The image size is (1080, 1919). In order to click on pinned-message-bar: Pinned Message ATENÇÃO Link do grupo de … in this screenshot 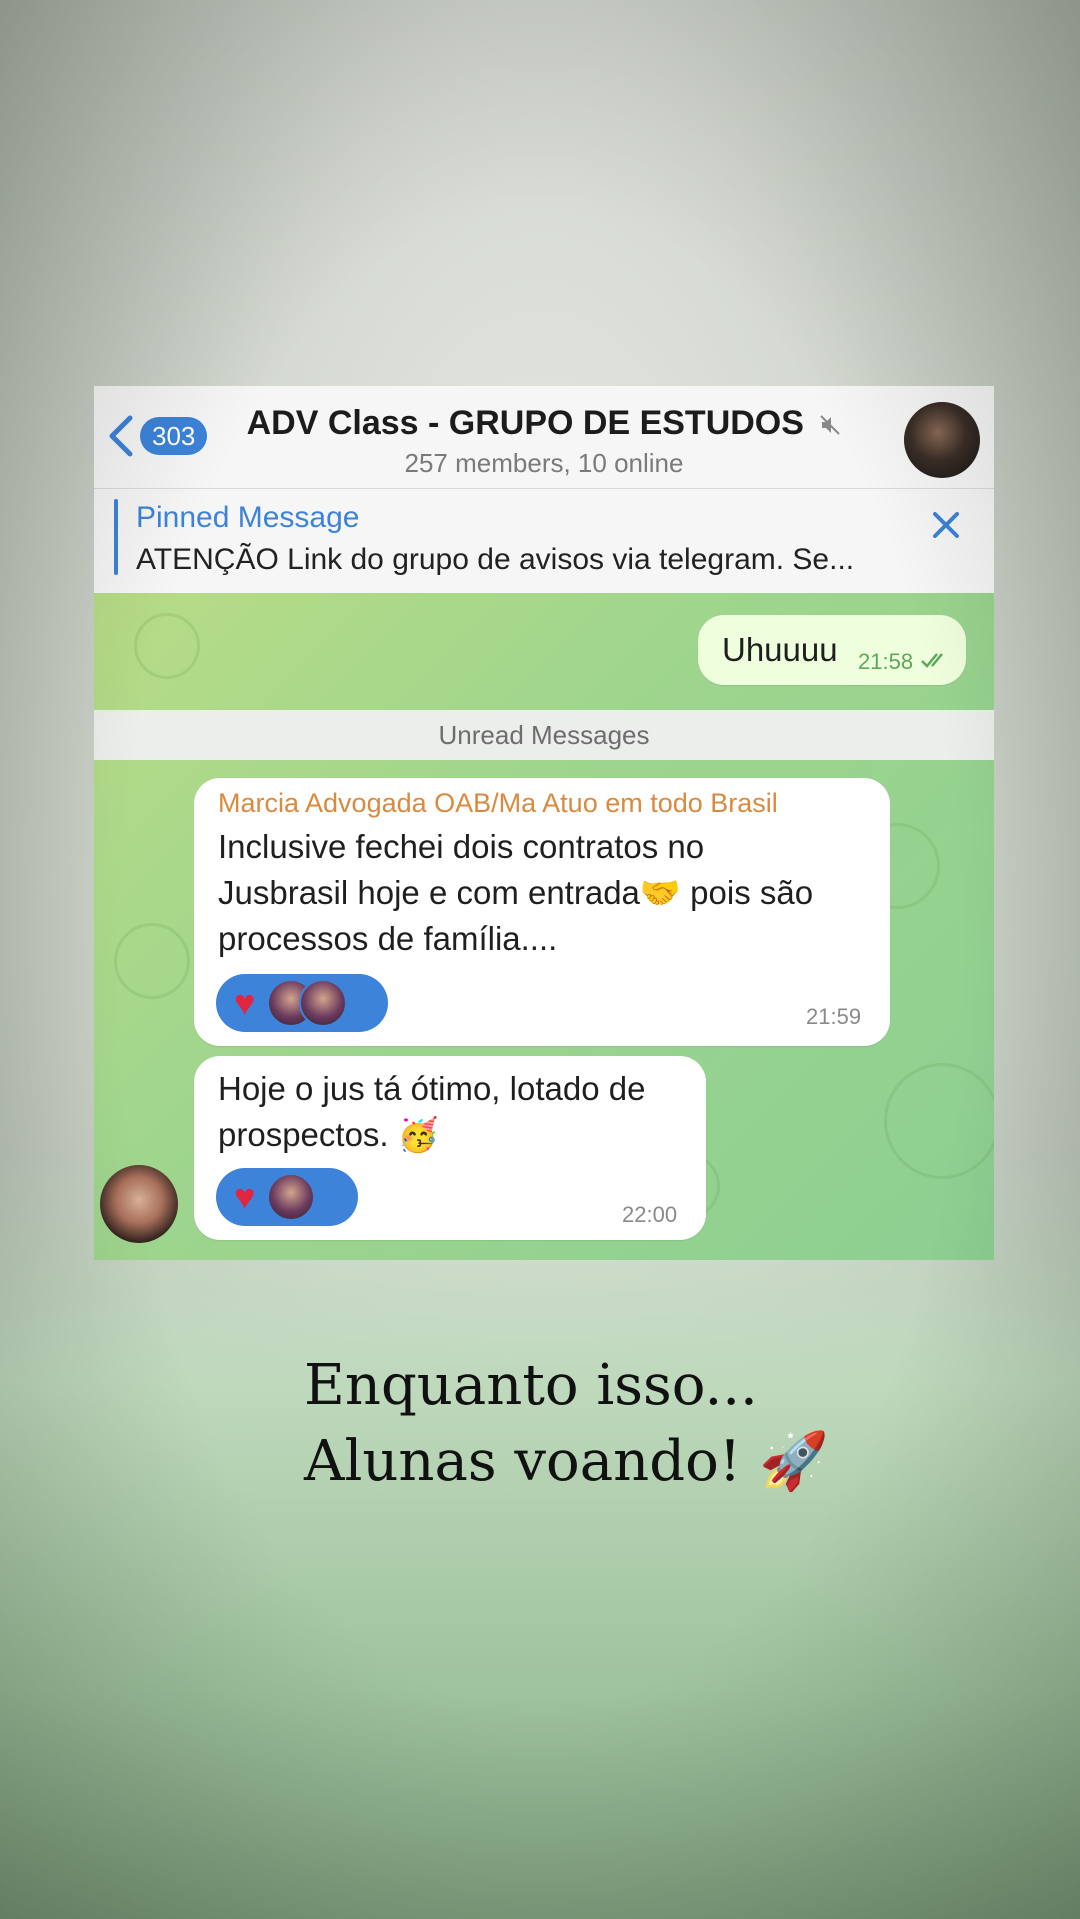, I will do `click(544, 541)`.